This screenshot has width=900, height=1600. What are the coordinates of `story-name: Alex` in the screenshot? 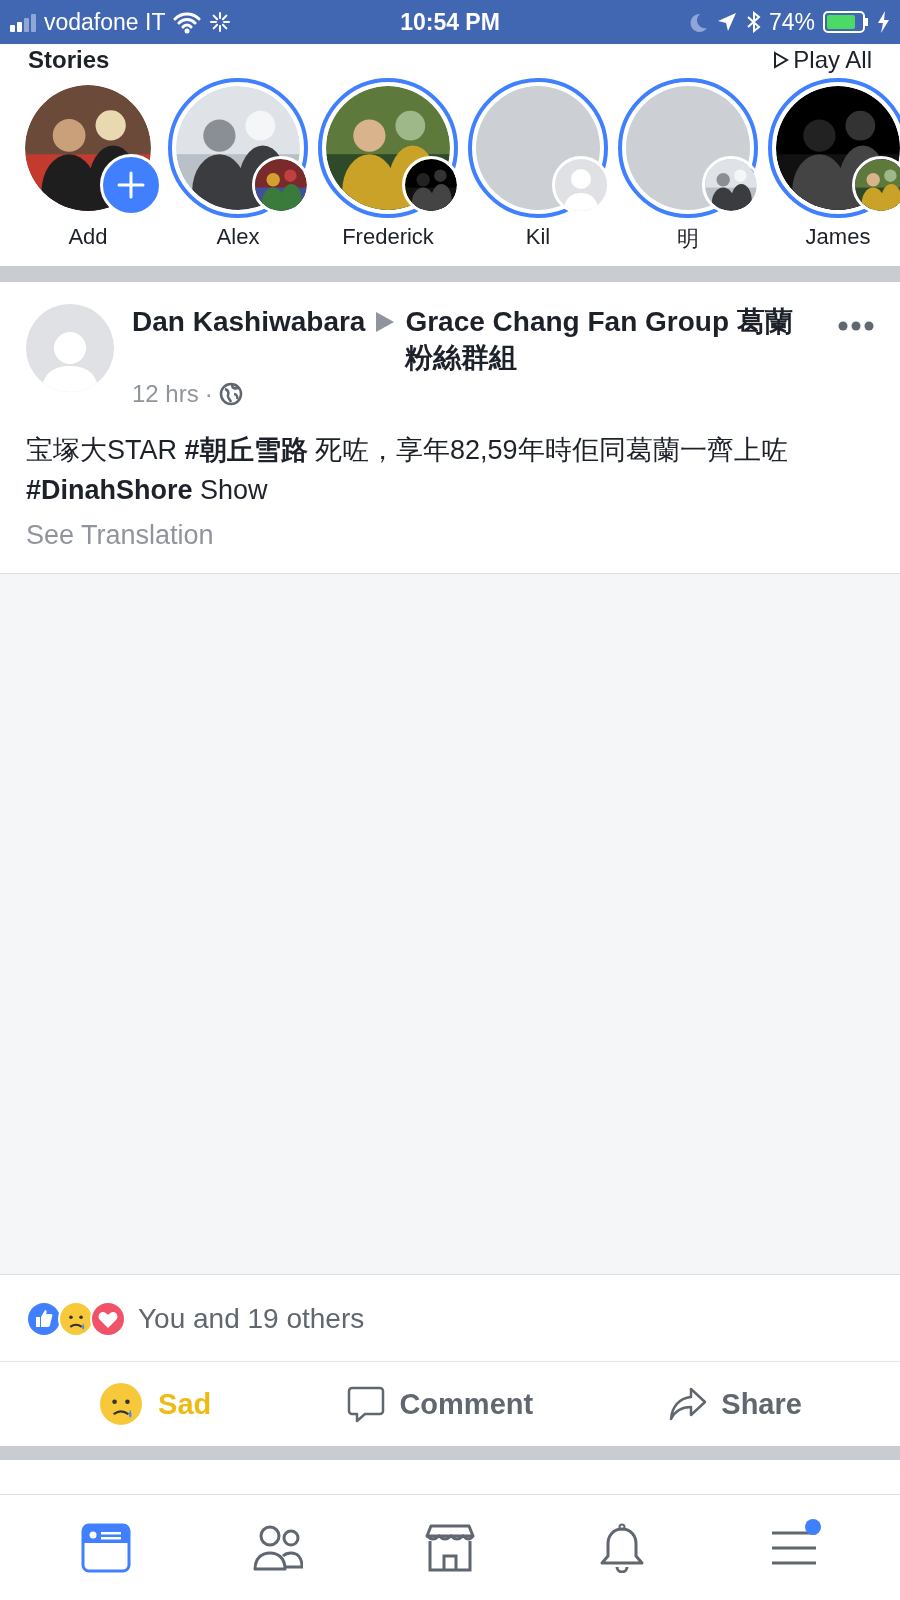 It's located at (238, 237).